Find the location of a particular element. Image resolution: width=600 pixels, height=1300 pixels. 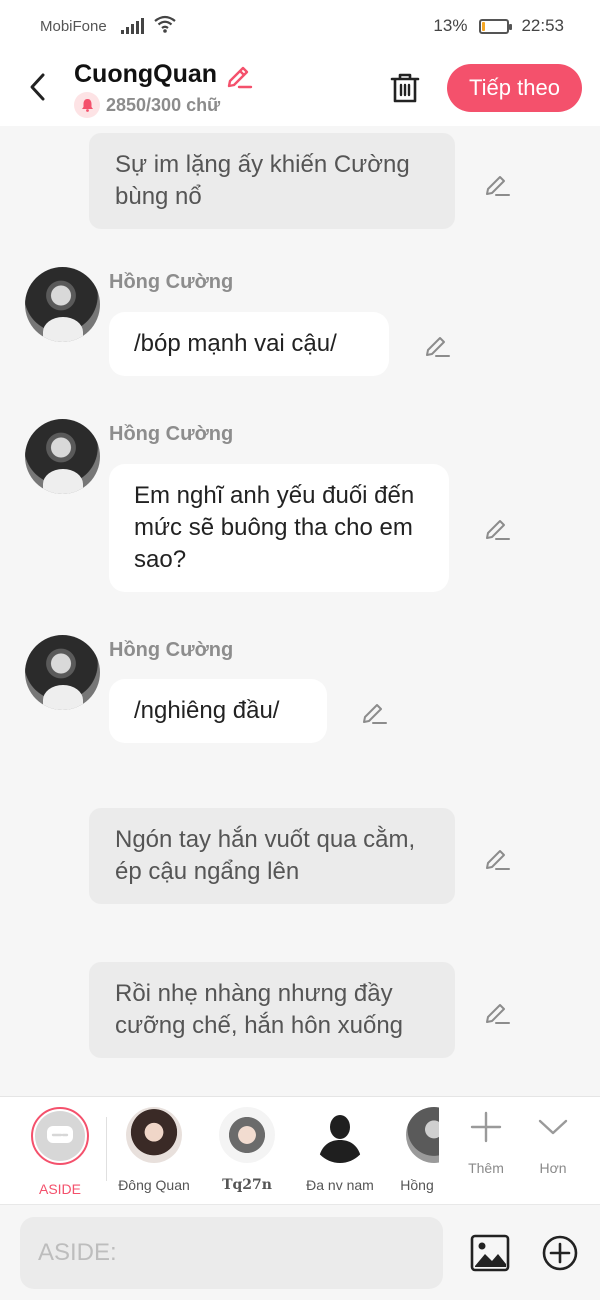

title-block: CuongQuan 2850/300 chữ is located at coordinates (163, 89).